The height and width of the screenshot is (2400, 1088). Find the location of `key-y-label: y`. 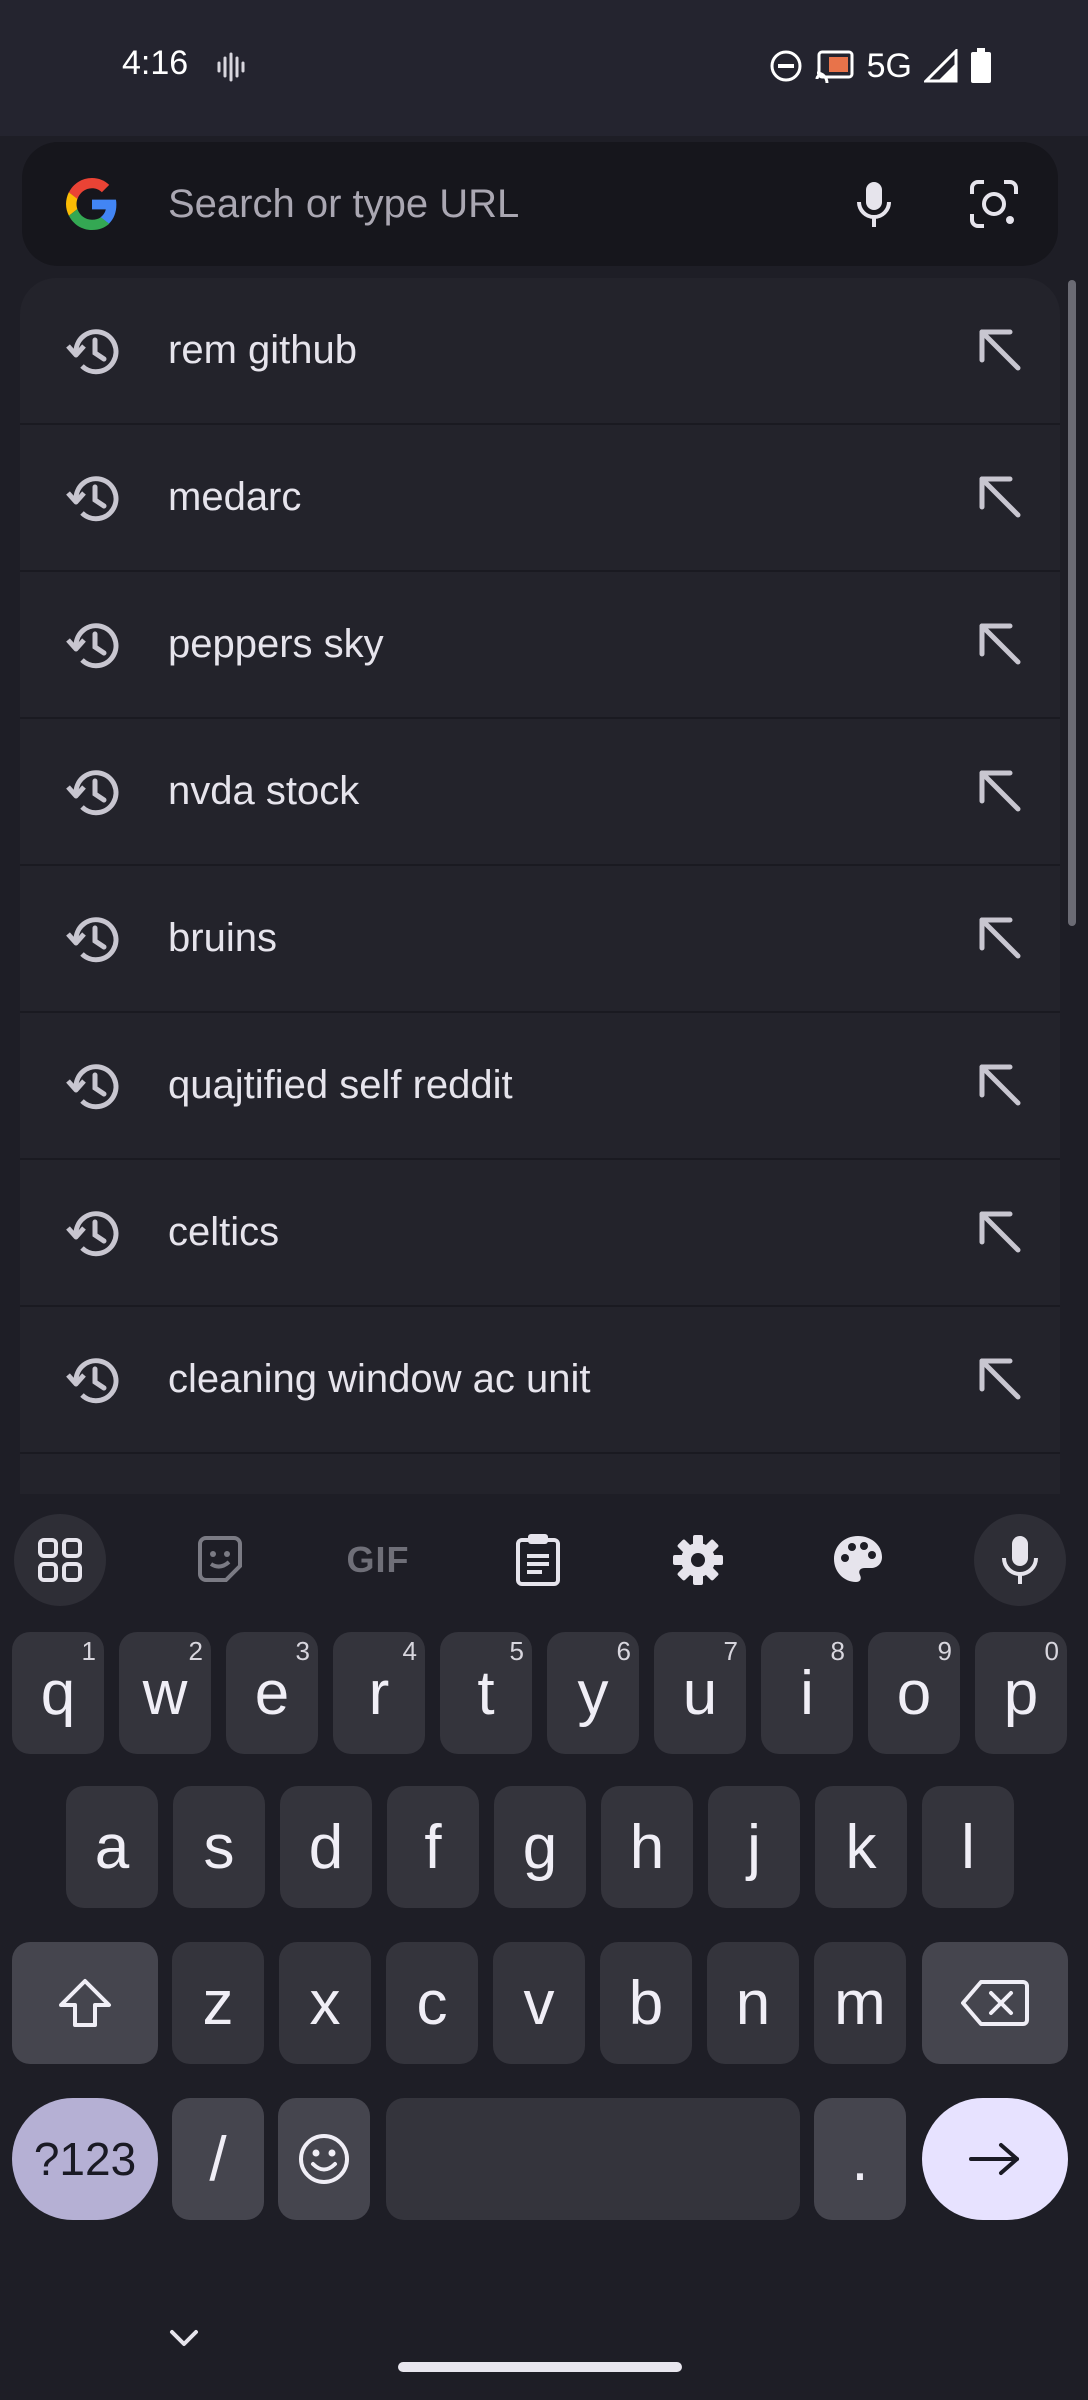

key-y-label: y is located at coordinates (593, 1693).